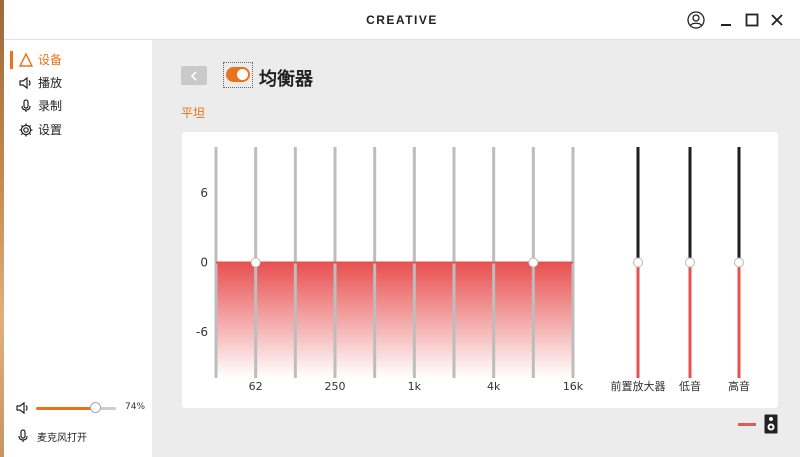 The image size is (800, 457). I want to click on eq-band-label: 62, so click(256, 386).